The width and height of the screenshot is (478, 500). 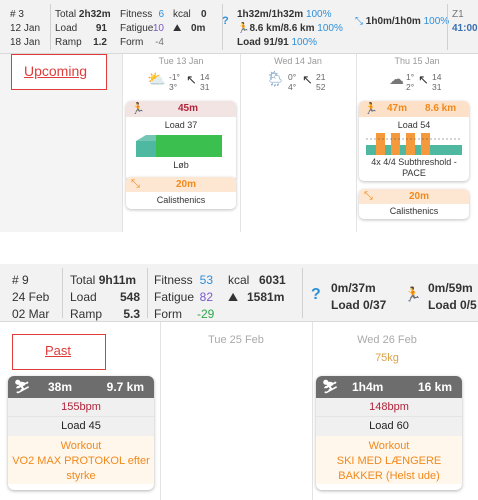 What do you see at coordinates (66, 28) in the screenshot?
I see `load-label: Load` at bounding box center [66, 28].